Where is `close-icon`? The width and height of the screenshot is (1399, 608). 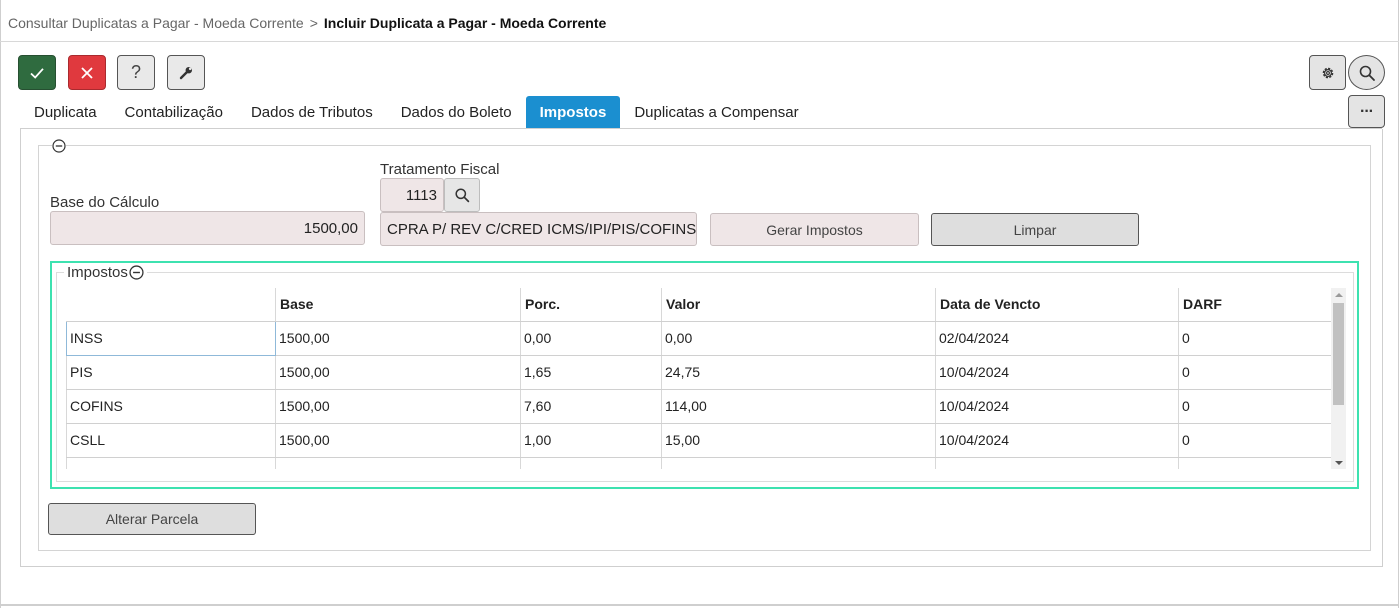 close-icon is located at coordinates (87, 72).